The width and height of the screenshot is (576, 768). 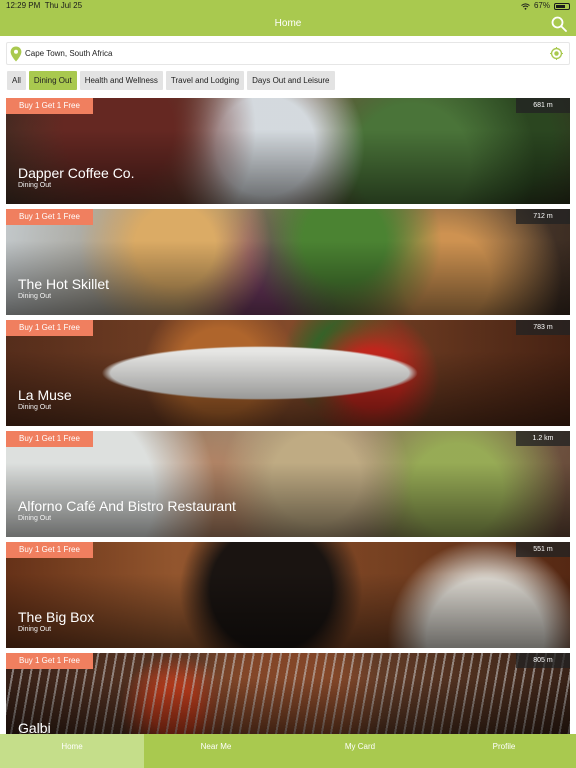 What do you see at coordinates (64, 284) in the screenshot?
I see `listing-name: The Hot Skillet` at bounding box center [64, 284].